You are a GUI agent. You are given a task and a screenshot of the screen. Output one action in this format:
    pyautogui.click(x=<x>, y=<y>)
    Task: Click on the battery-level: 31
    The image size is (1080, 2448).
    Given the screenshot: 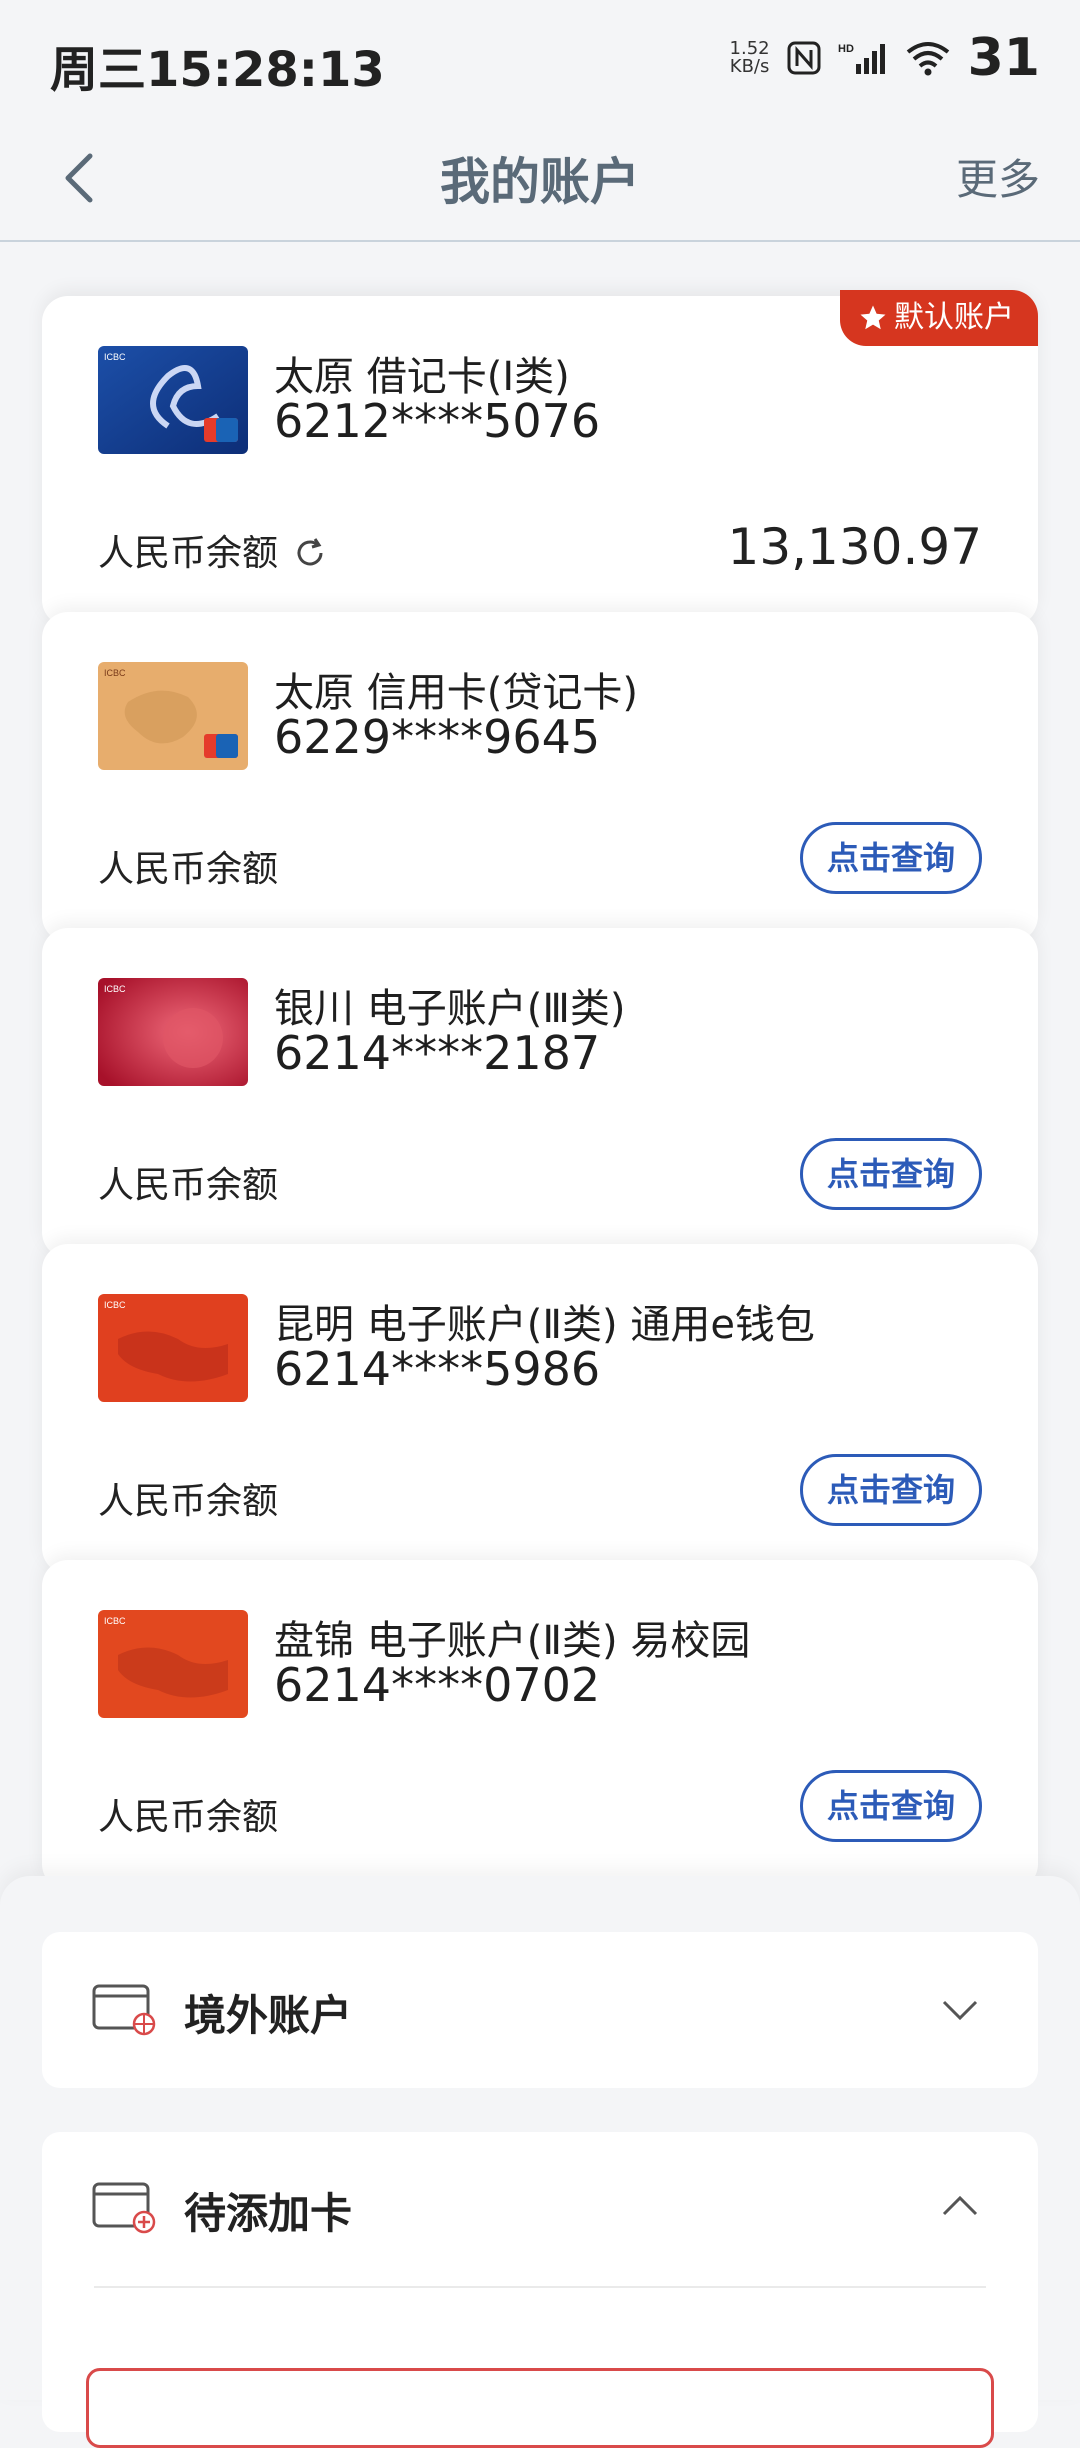 What is the action you would take?
    pyautogui.click(x=1003, y=58)
    